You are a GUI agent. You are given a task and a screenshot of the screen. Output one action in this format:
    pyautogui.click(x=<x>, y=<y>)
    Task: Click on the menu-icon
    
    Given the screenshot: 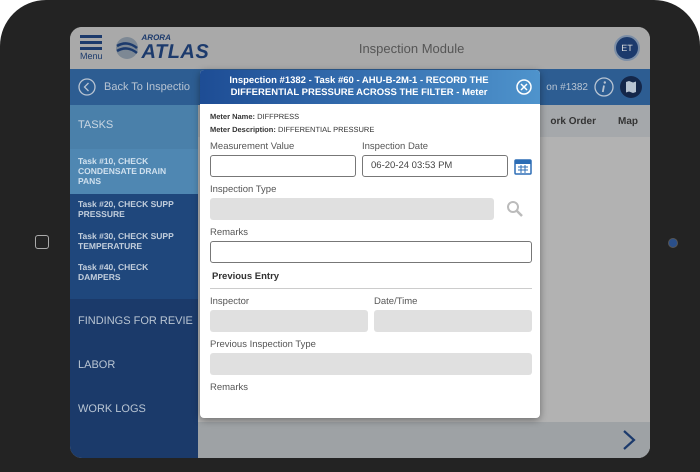 What is the action you would take?
    pyautogui.click(x=91, y=43)
    